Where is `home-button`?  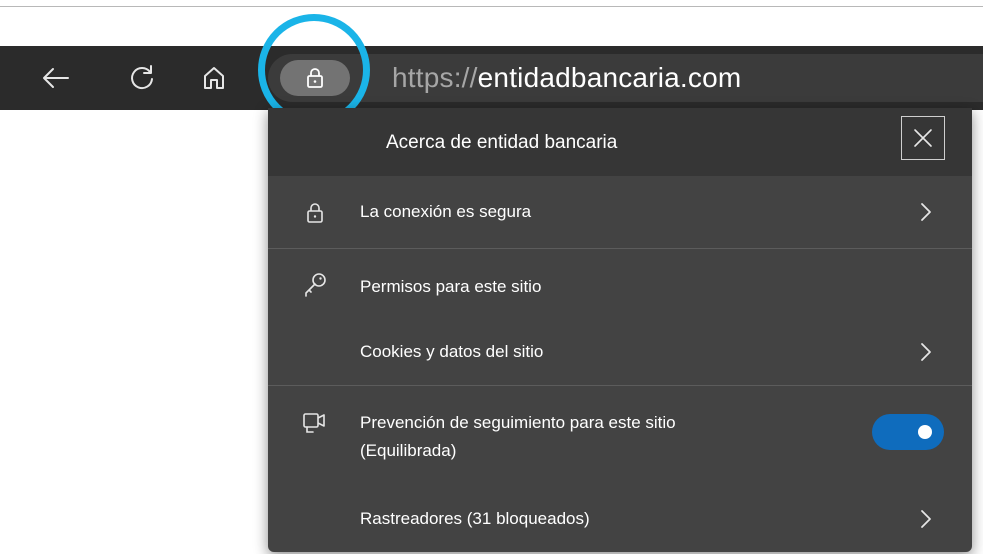
home-button is located at coordinates (214, 78).